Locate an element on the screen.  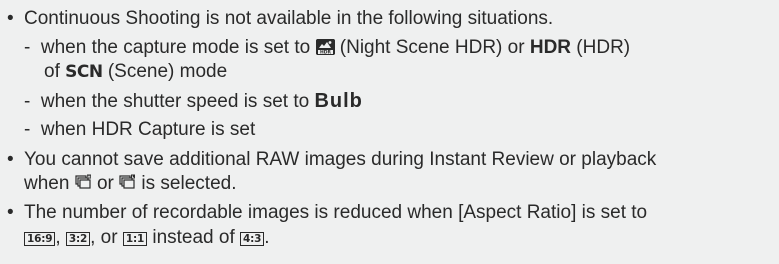
svg-text: HDR is located at coordinates (326, 53).